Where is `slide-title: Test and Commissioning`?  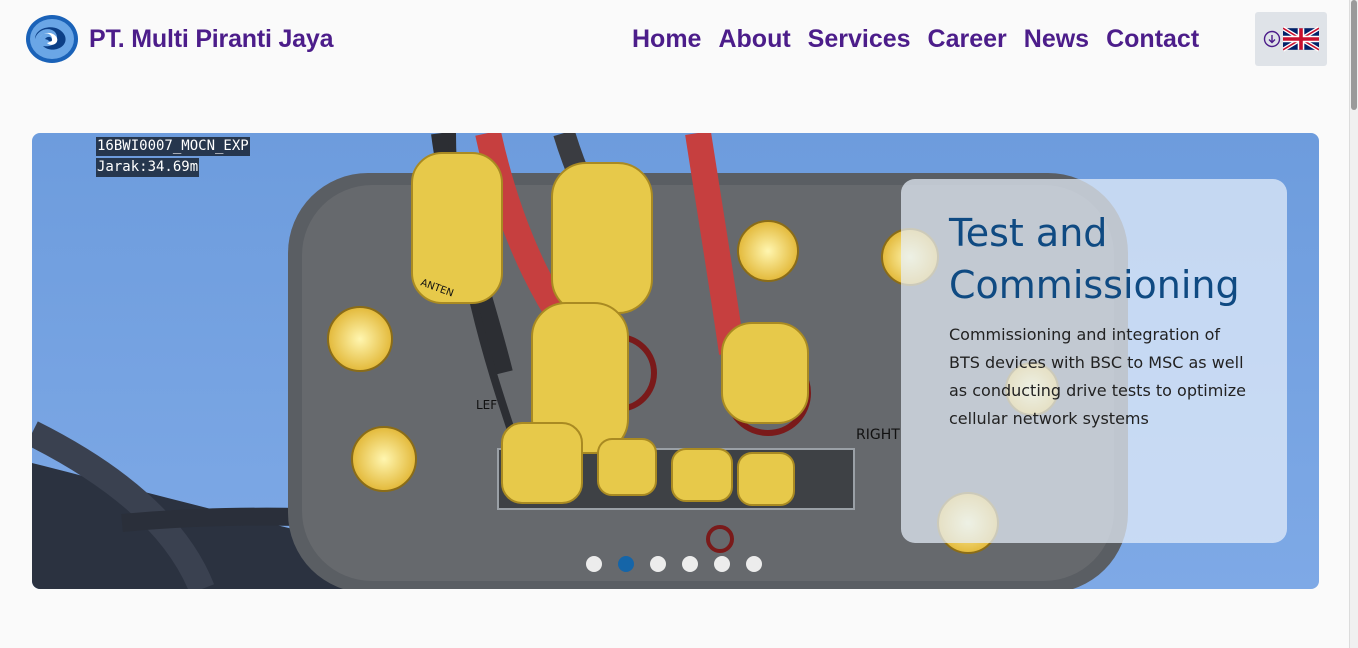
slide-title: Test and Commissioning is located at coordinates (1094, 259).